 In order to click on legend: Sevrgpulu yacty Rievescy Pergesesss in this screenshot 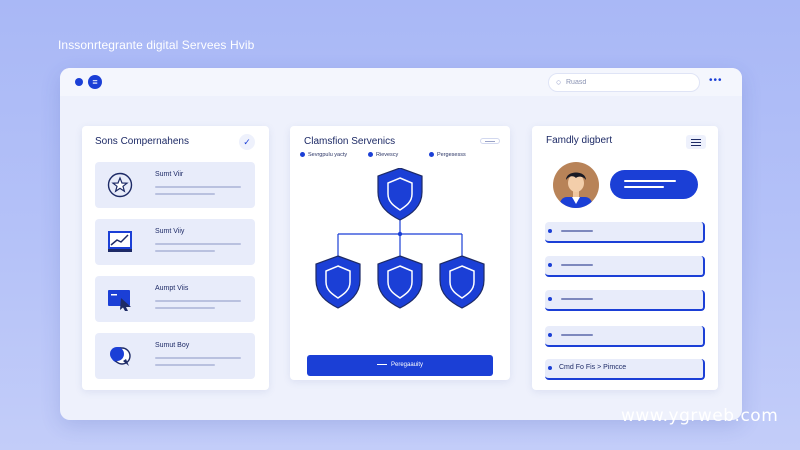, I will do `click(400, 156)`.